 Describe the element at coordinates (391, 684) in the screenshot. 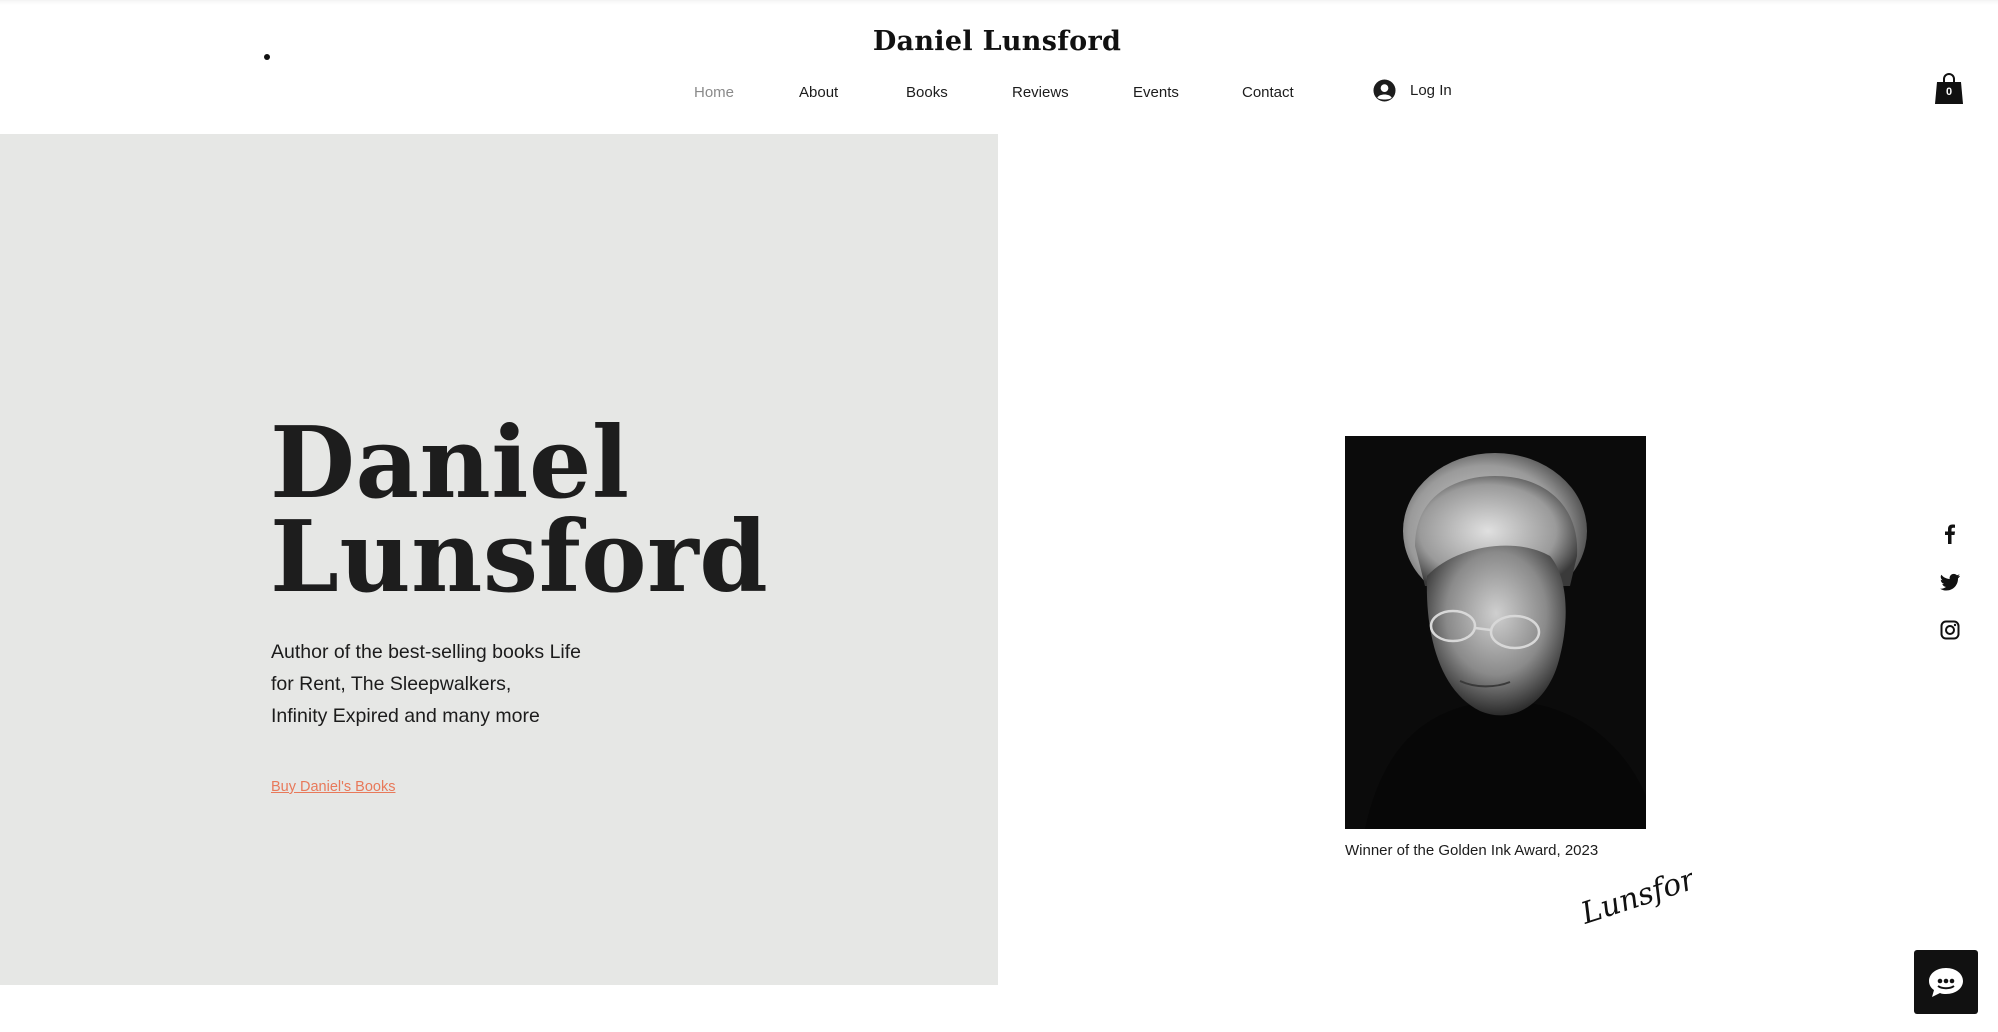

I see `hero-subtitle-line: for Rent, The Sleepwalkers,` at that location.